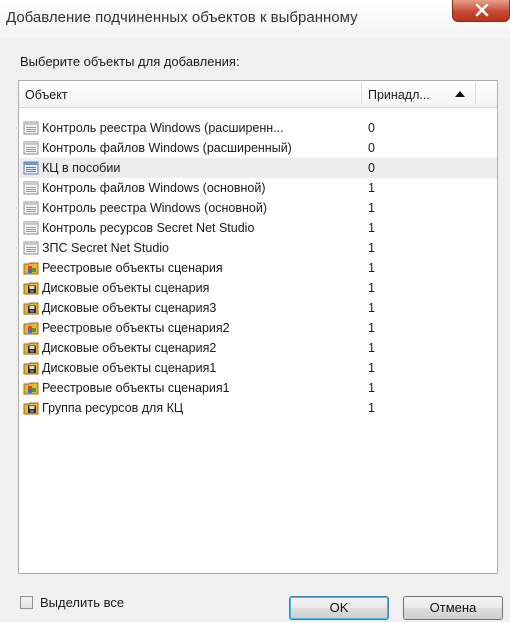 Image resolution: width=510 pixels, height=622 pixels. I want to click on close-button, so click(481, 11).